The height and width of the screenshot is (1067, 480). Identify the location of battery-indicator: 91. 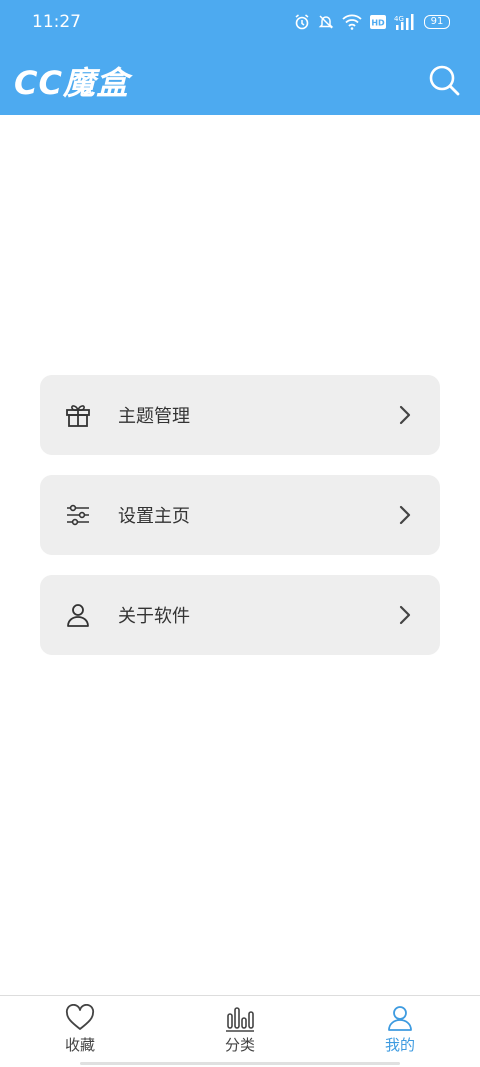
(437, 22).